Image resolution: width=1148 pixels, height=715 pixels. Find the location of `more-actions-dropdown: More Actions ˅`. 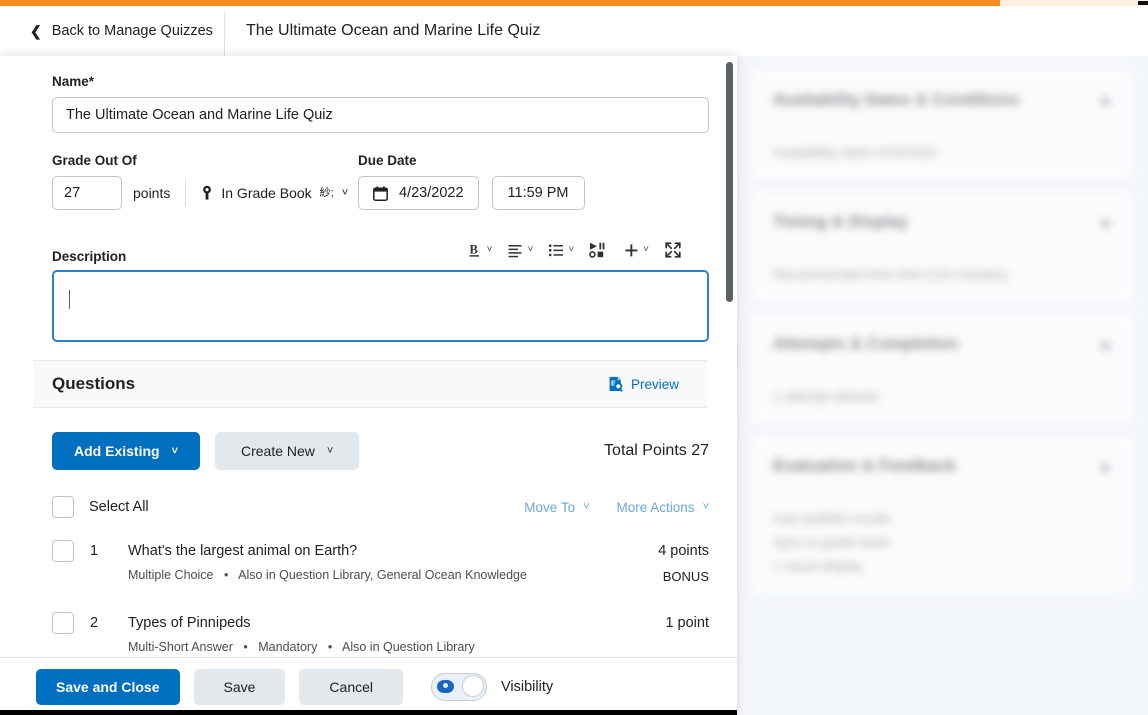

more-actions-dropdown: More Actions ˅ is located at coordinates (663, 507).